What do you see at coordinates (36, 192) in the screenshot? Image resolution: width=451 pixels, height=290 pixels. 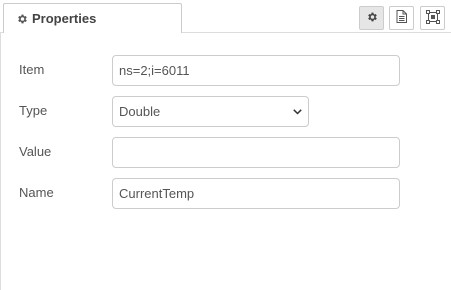 I see `name-label: Name` at bounding box center [36, 192].